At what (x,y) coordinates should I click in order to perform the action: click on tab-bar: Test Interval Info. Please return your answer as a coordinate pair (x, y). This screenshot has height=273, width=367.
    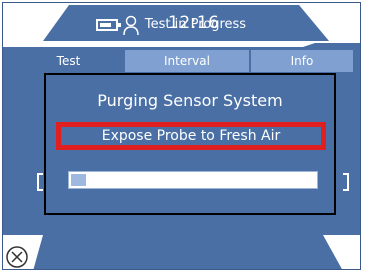
    Looking at the image, I should click on (183, 61).